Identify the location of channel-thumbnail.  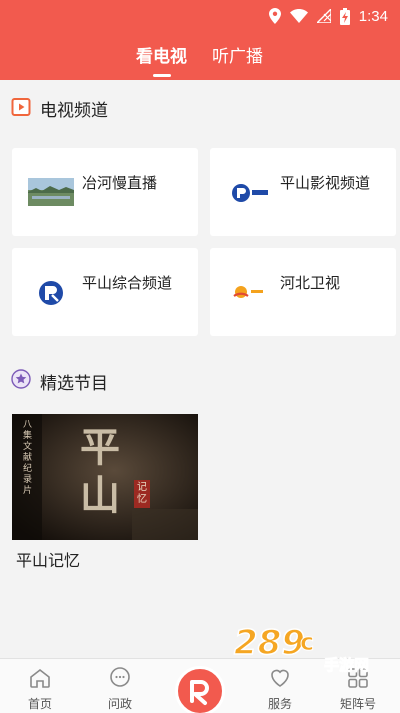
(51, 192).